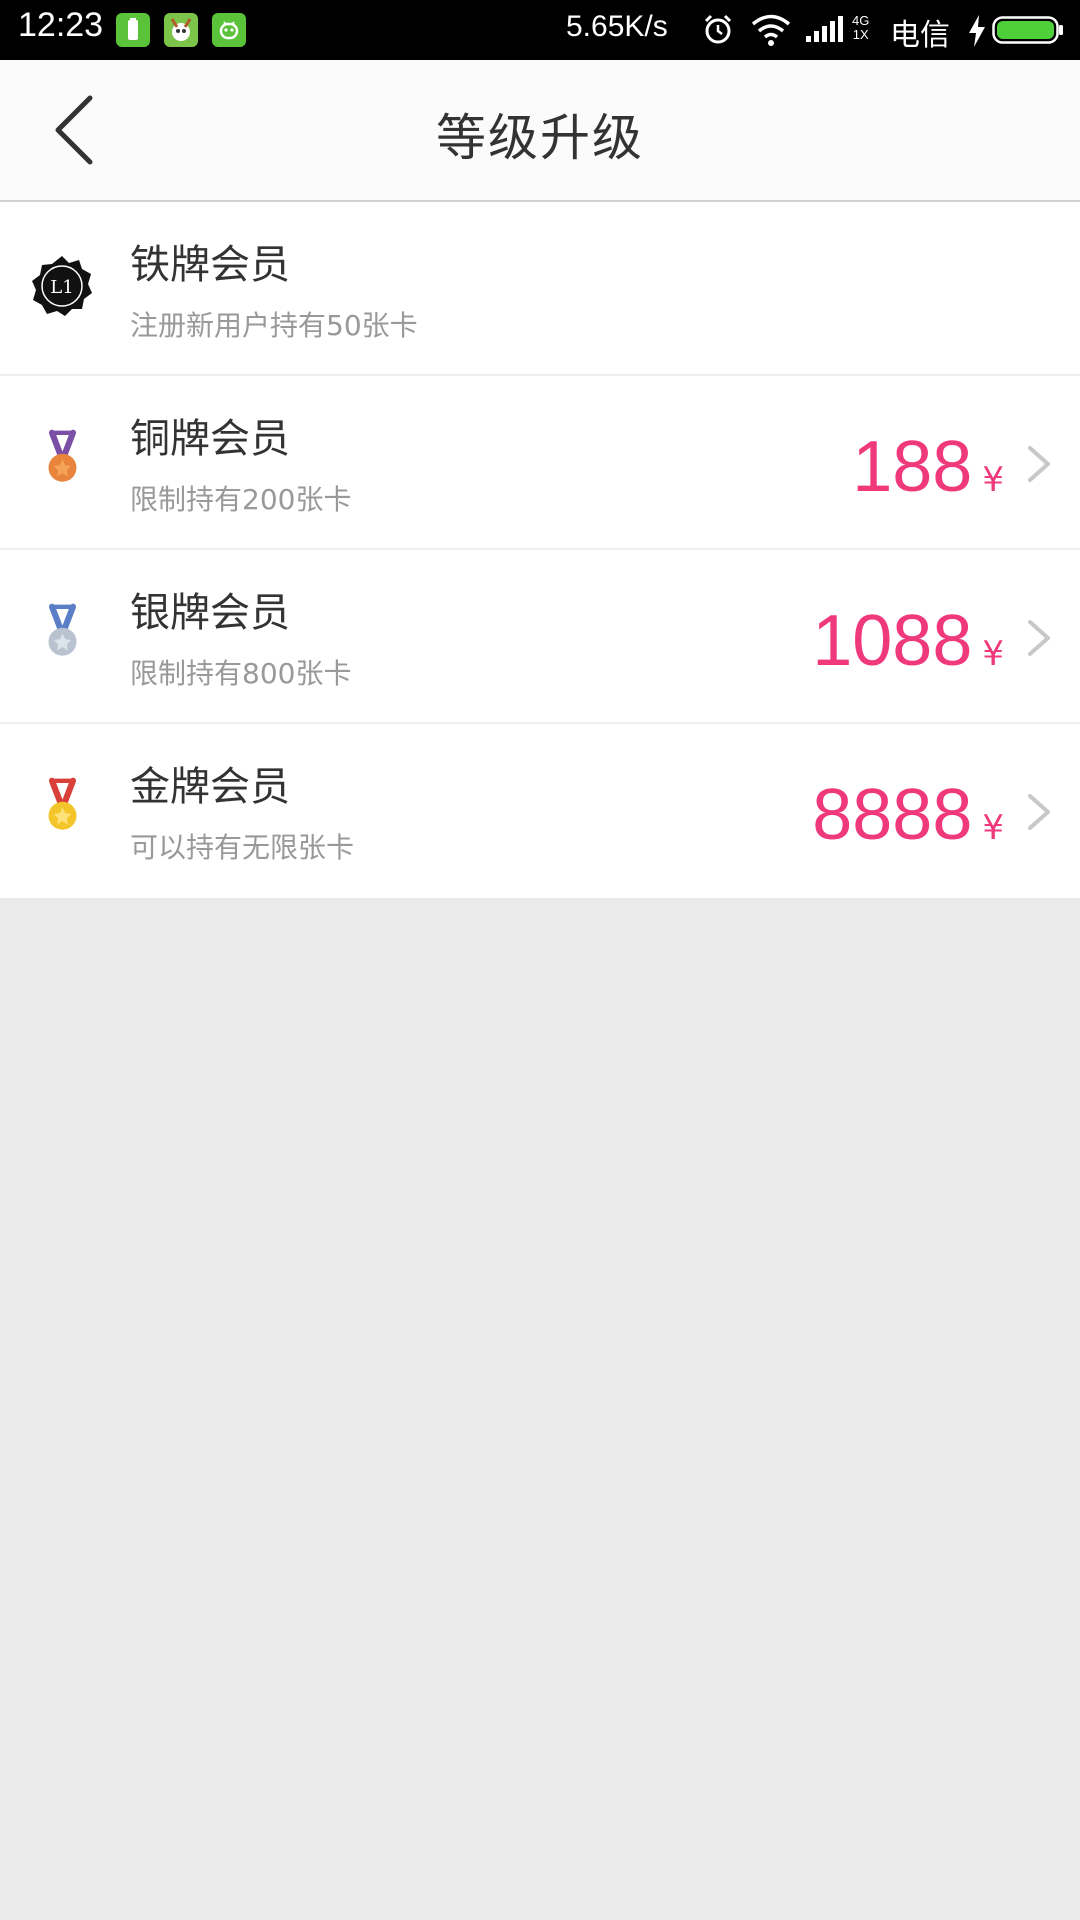  Describe the element at coordinates (617, 26) in the screenshot. I see `network-speed: 5.65K/s` at that location.